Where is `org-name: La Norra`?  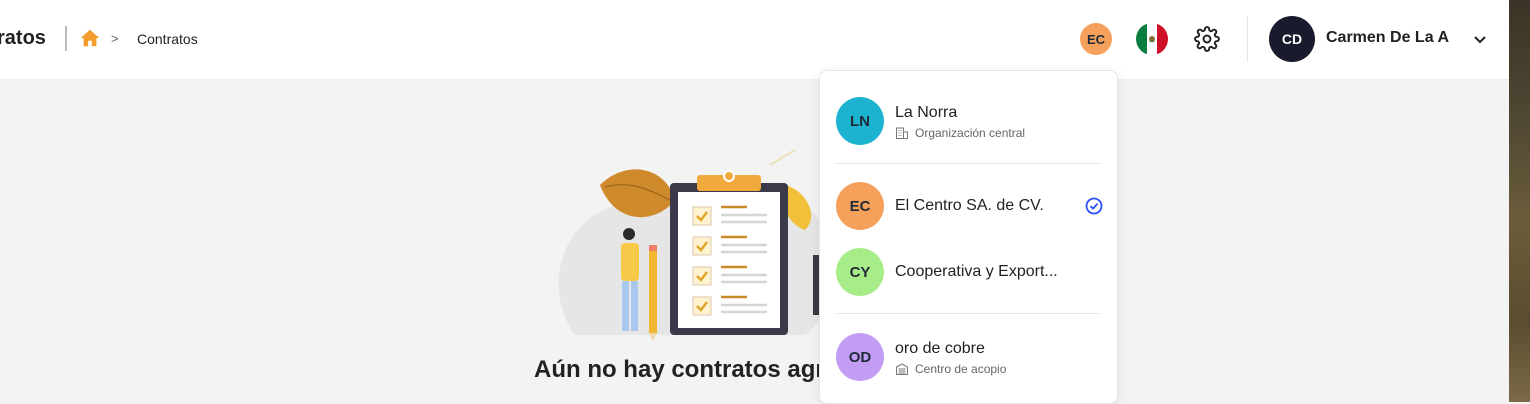
org-name: La Norra is located at coordinates (926, 112).